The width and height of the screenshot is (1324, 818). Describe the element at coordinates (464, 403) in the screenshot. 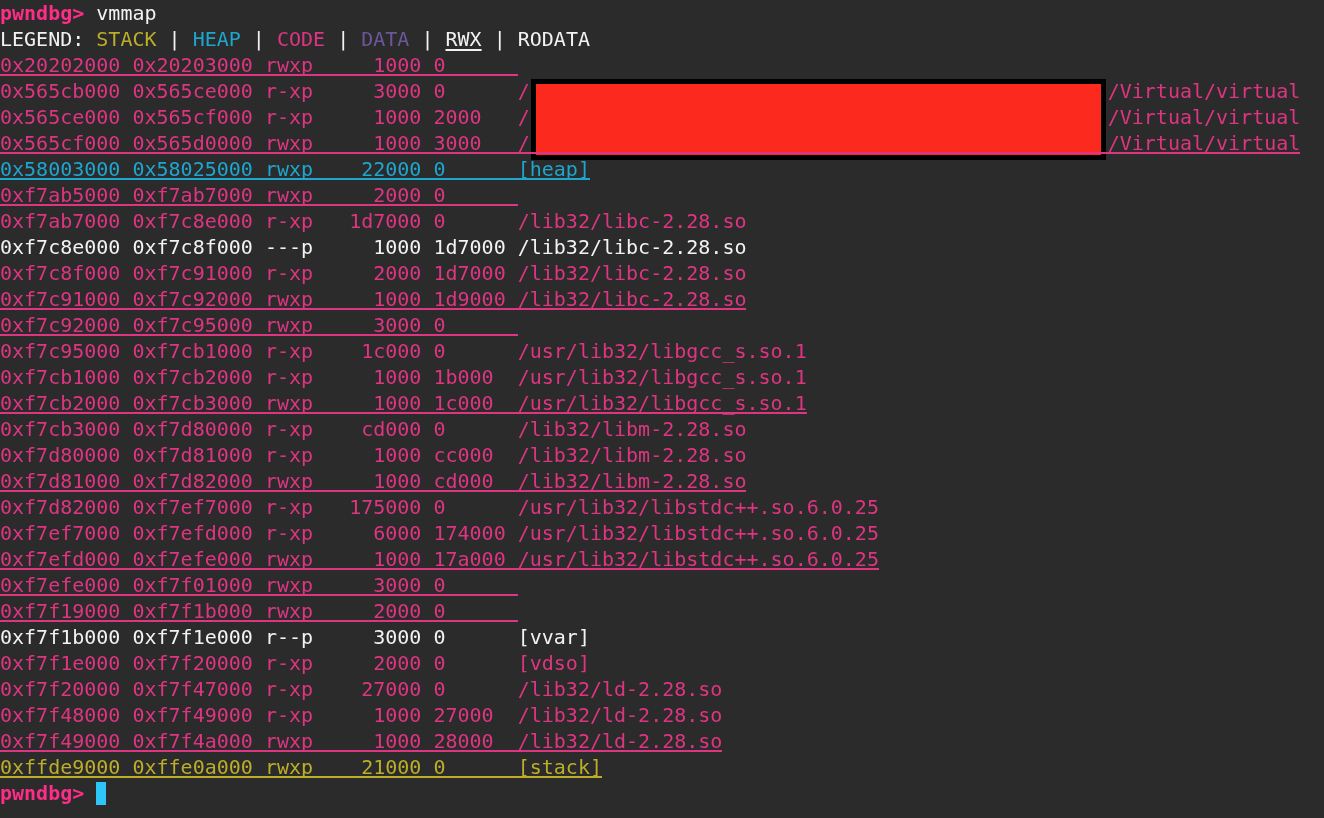

I see `offset-value: 1c000` at that location.